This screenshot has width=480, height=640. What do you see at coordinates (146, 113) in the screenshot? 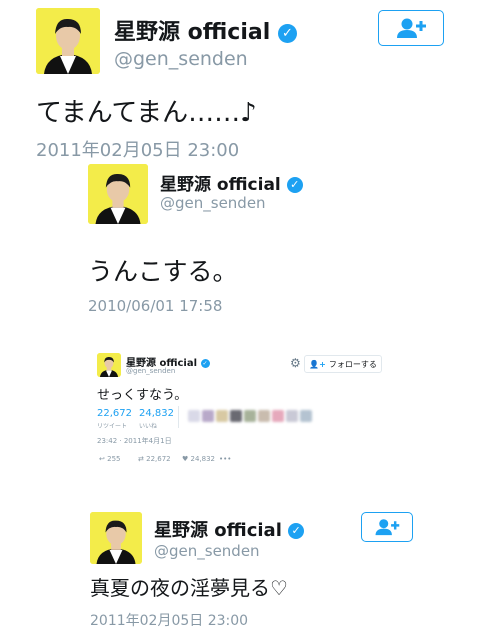
I see `tweet-text: てまんてまん……♪` at bounding box center [146, 113].